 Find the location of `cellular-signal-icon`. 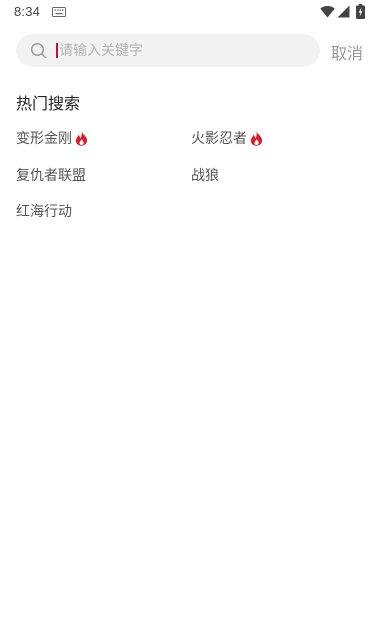

cellular-signal-icon is located at coordinates (343, 11).